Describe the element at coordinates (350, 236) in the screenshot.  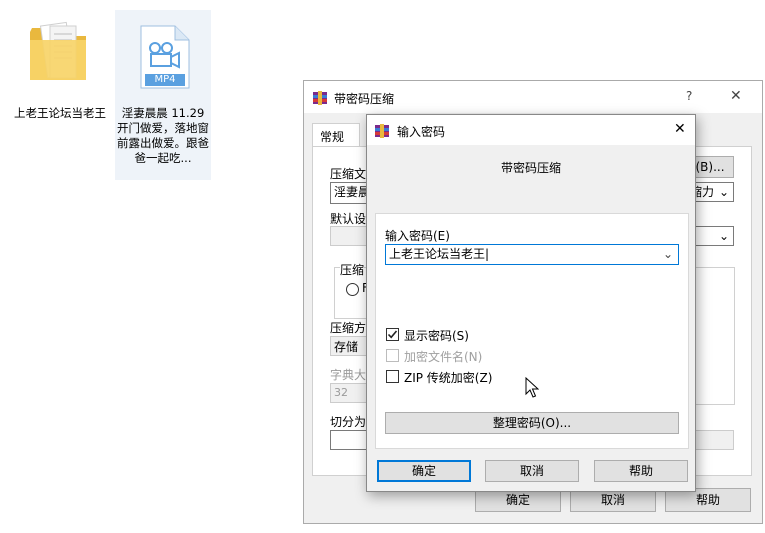
I see `profile-field` at that location.